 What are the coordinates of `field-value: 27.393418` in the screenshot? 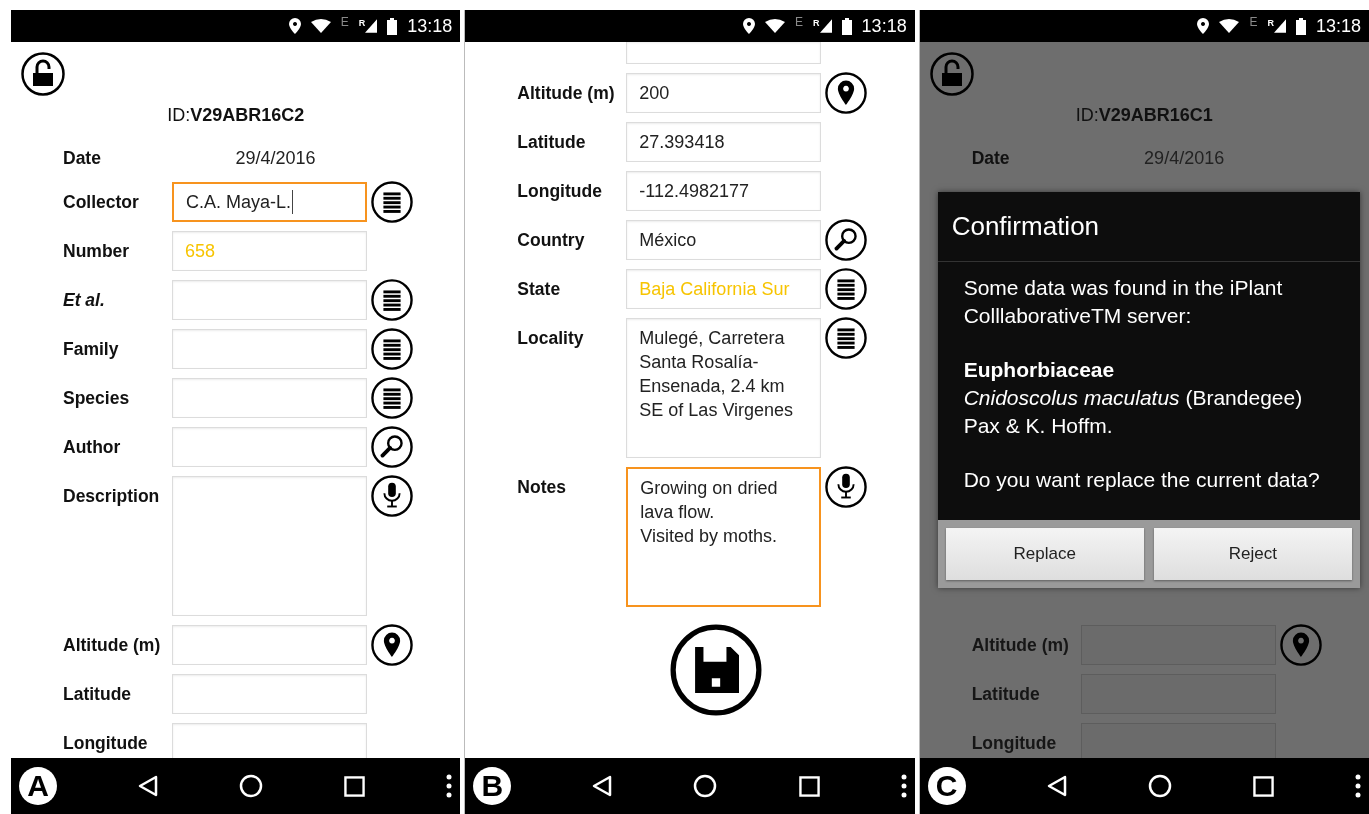 It's located at (682, 142).